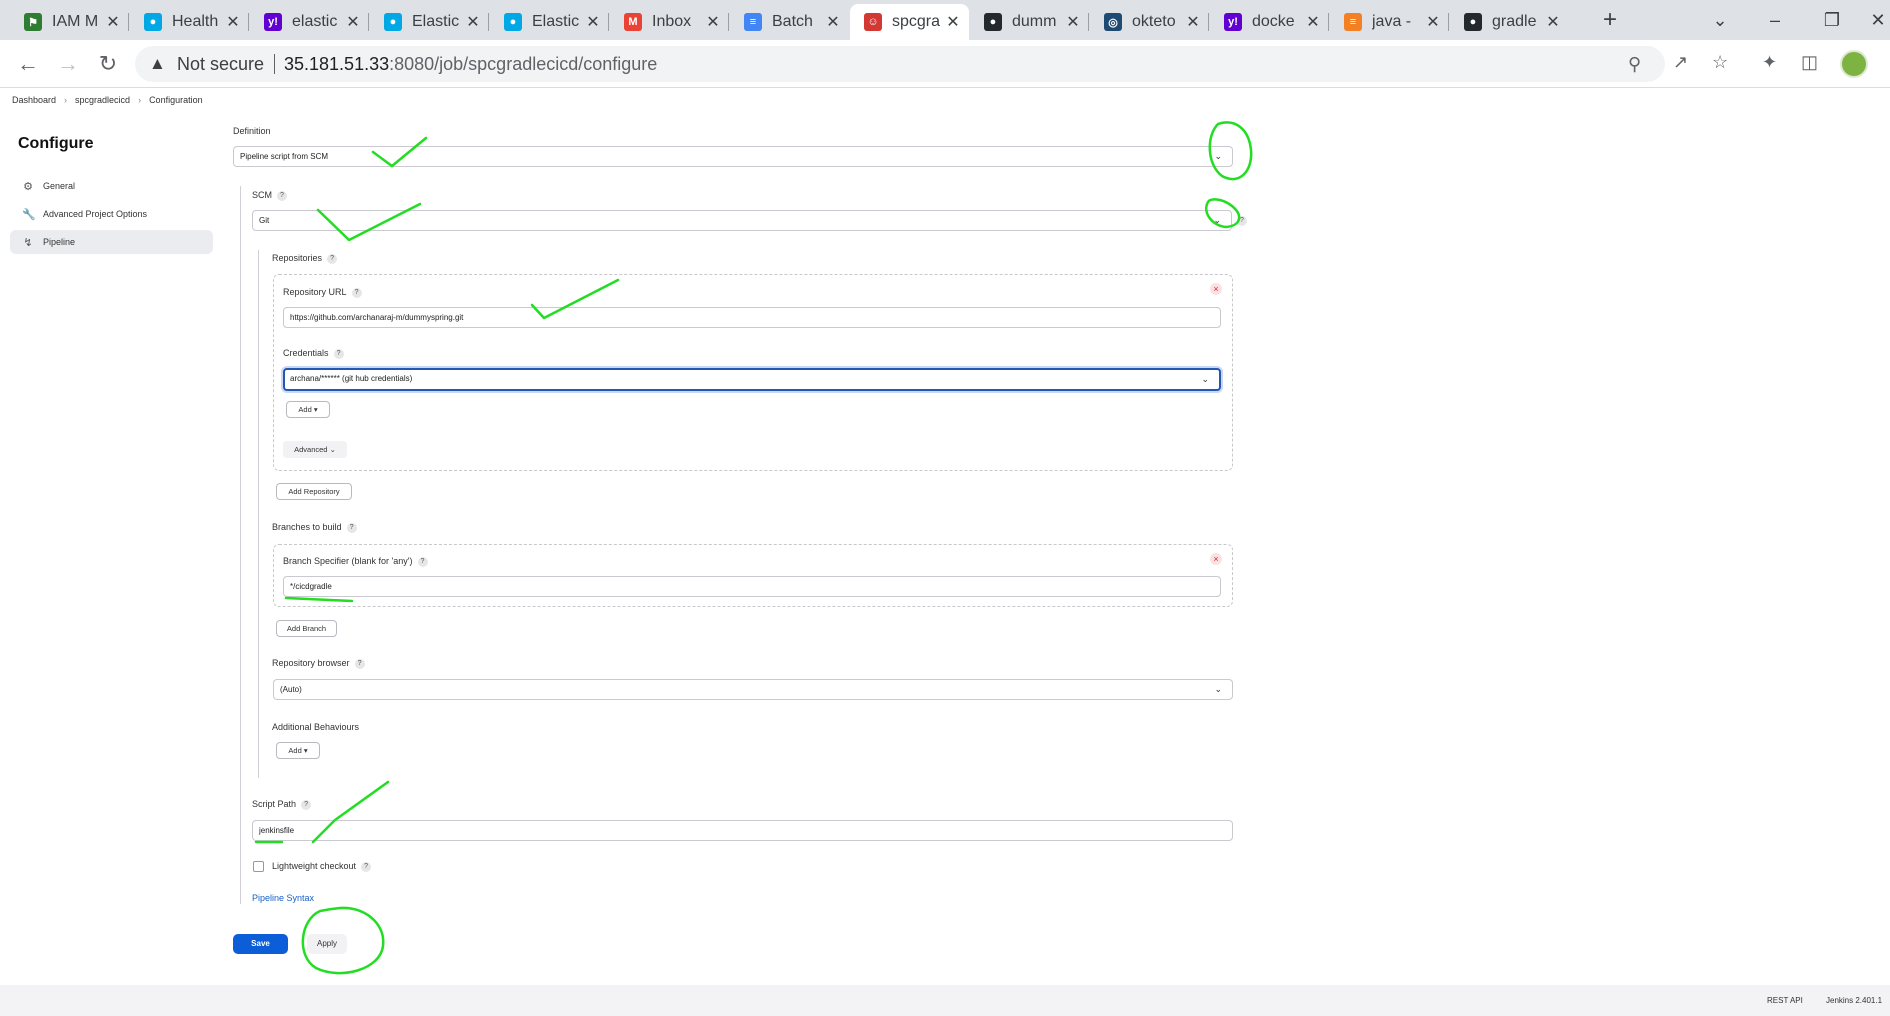 The image size is (1890, 1016). I want to click on sidebar-item-pipeline: ↯ Pipeline, so click(111, 242).